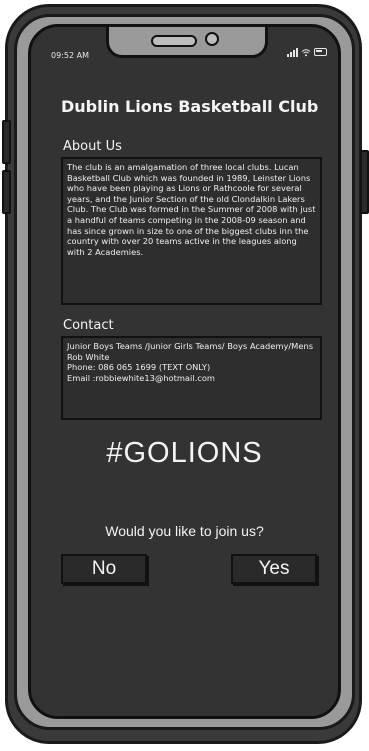 This screenshot has width=369, height=751. Describe the element at coordinates (364, 182) in the screenshot. I see `power-button` at that location.